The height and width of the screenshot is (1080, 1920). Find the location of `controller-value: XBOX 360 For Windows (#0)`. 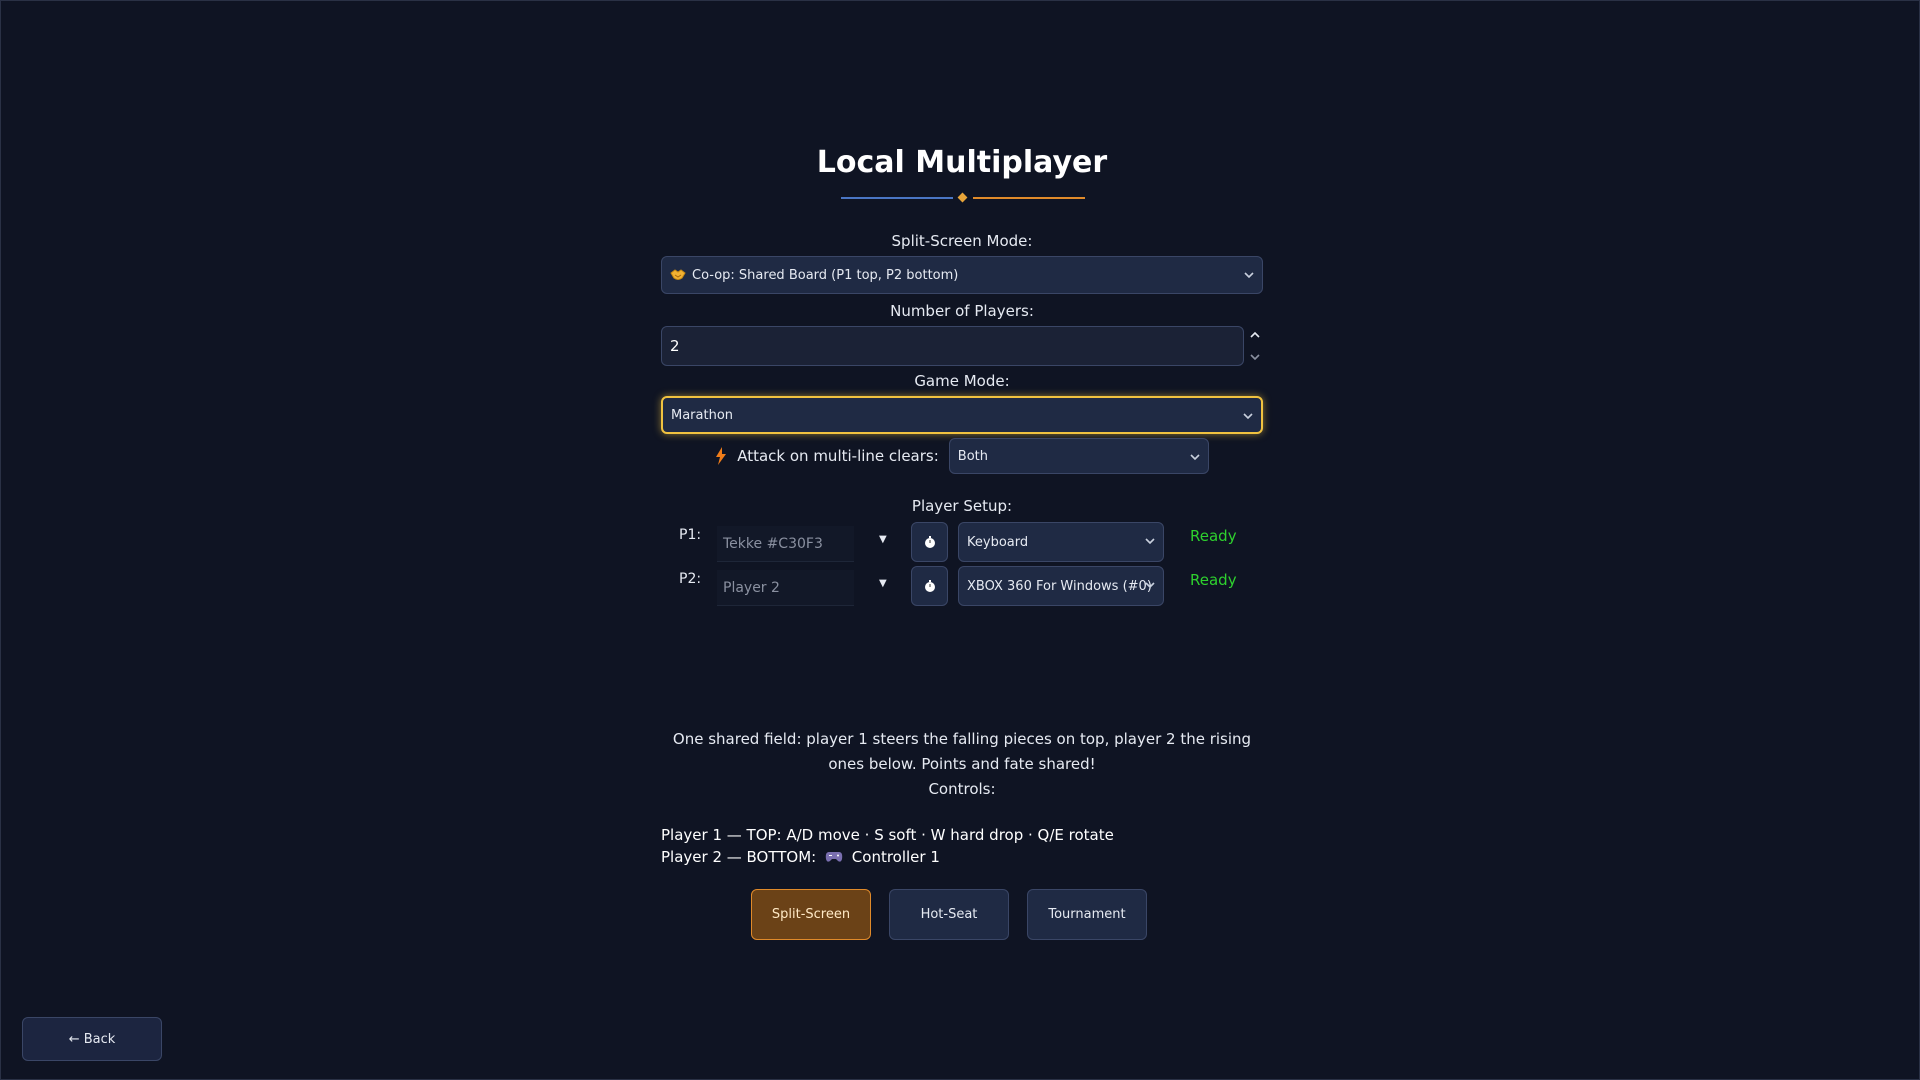

controller-value: XBOX 360 For Windows (#0) is located at coordinates (1059, 586).